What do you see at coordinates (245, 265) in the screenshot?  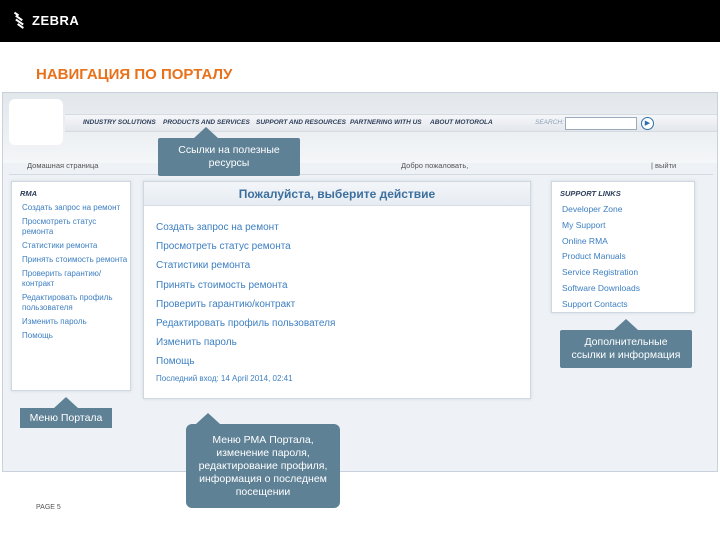 I see `action-item: Статистики ремонта` at bounding box center [245, 265].